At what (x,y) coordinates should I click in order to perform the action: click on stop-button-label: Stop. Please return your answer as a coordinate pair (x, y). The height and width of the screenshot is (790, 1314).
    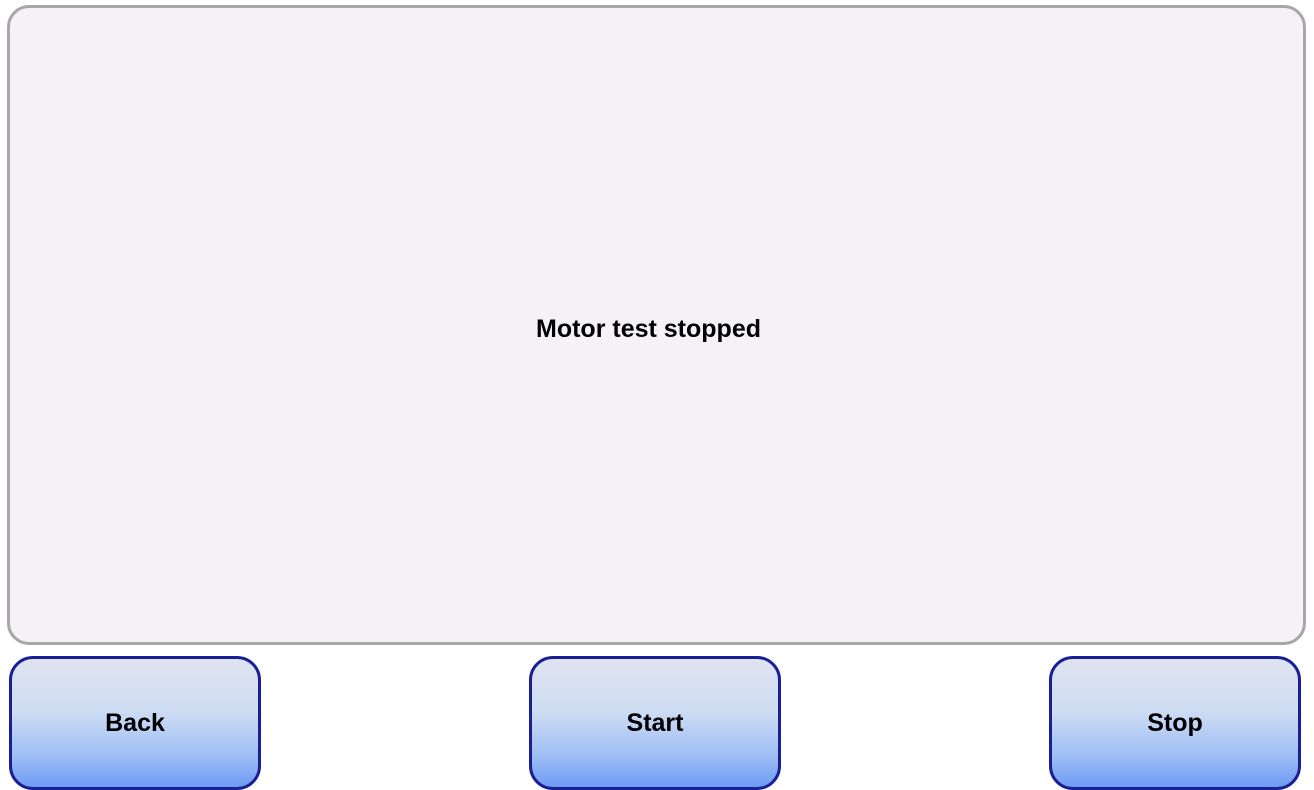
    Looking at the image, I should click on (1175, 723).